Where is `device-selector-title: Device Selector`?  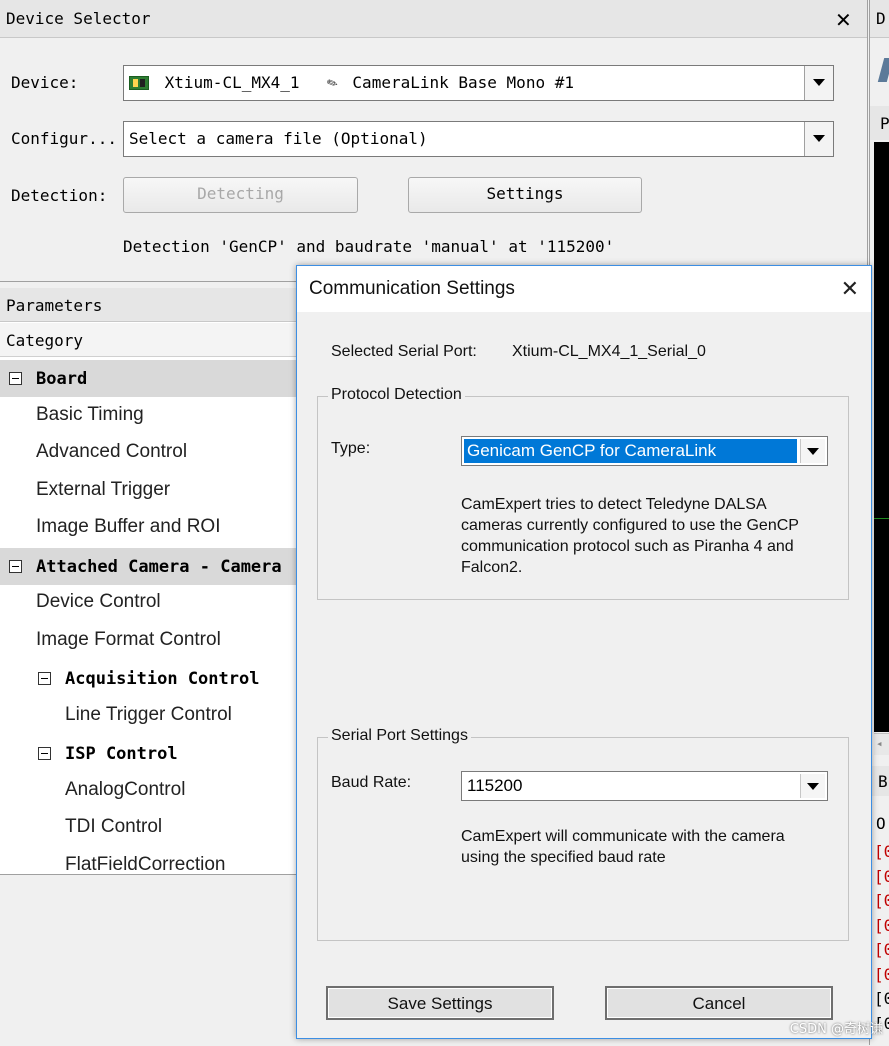
device-selector-title: Device Selector is located at coordinates (78, 18).